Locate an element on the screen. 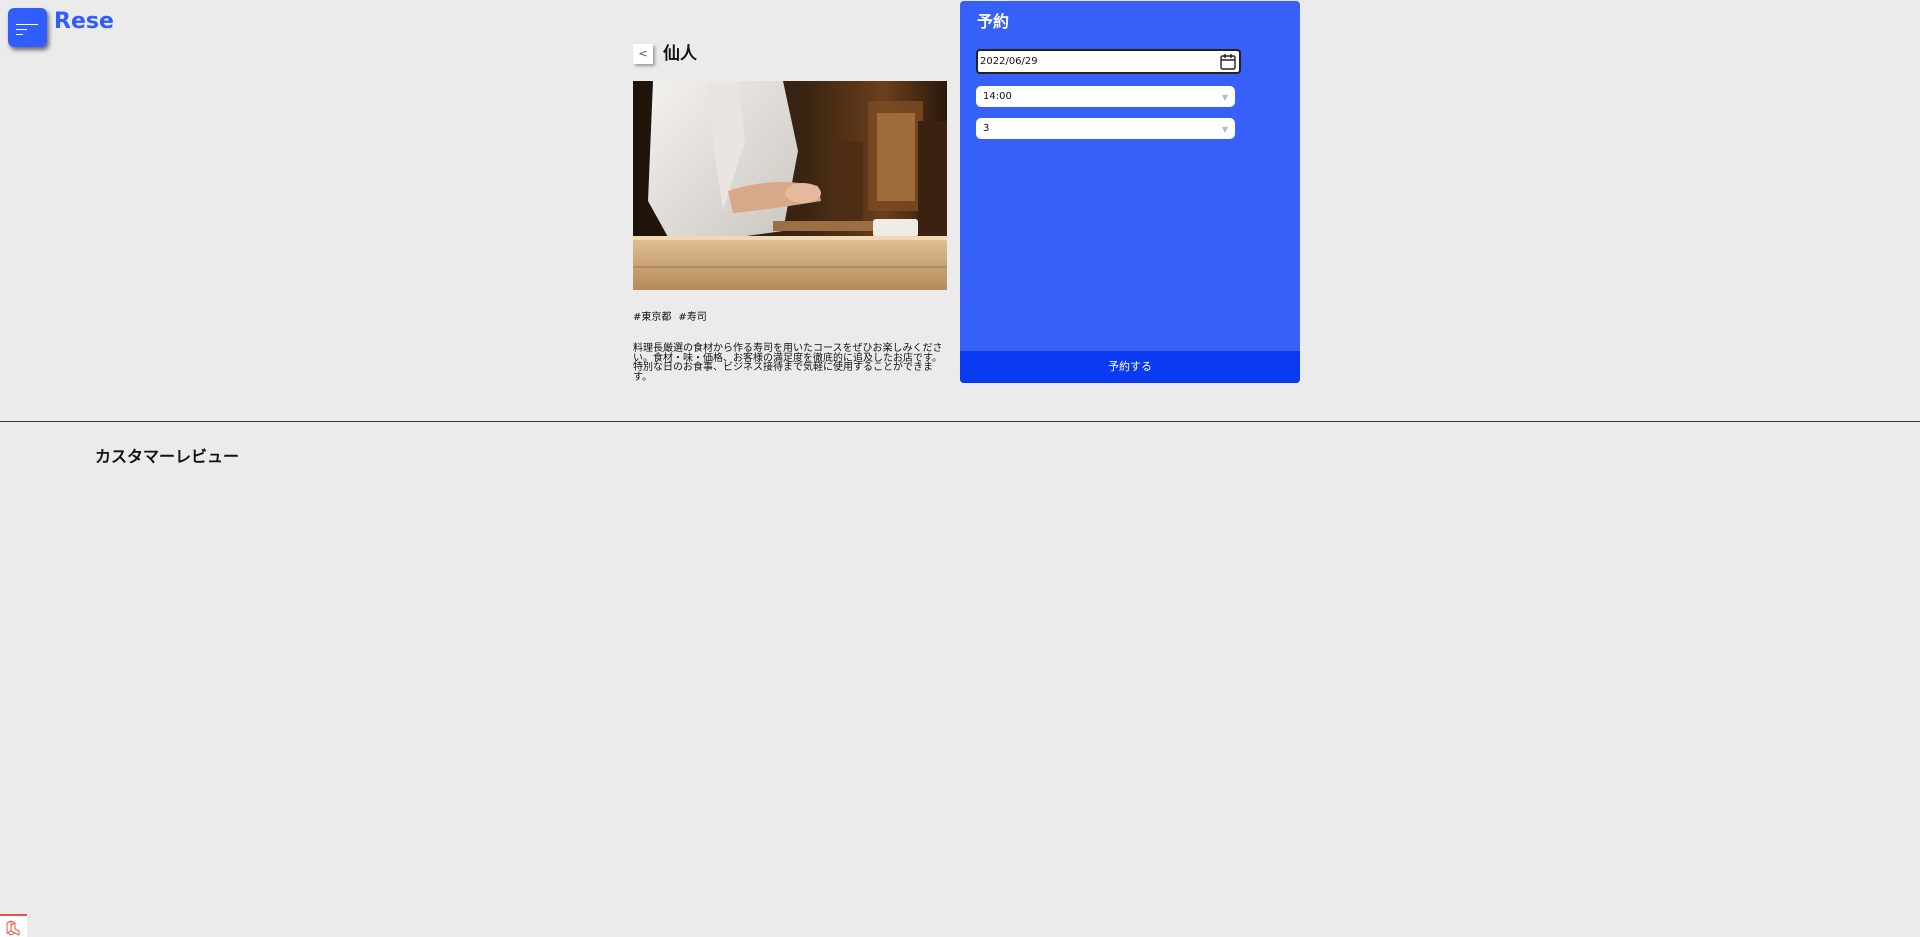 Image resolution: width=1920 pixels, height=937 pixels. shop-tags: #東京都 #寿司 is located at coordinates (673, 318).